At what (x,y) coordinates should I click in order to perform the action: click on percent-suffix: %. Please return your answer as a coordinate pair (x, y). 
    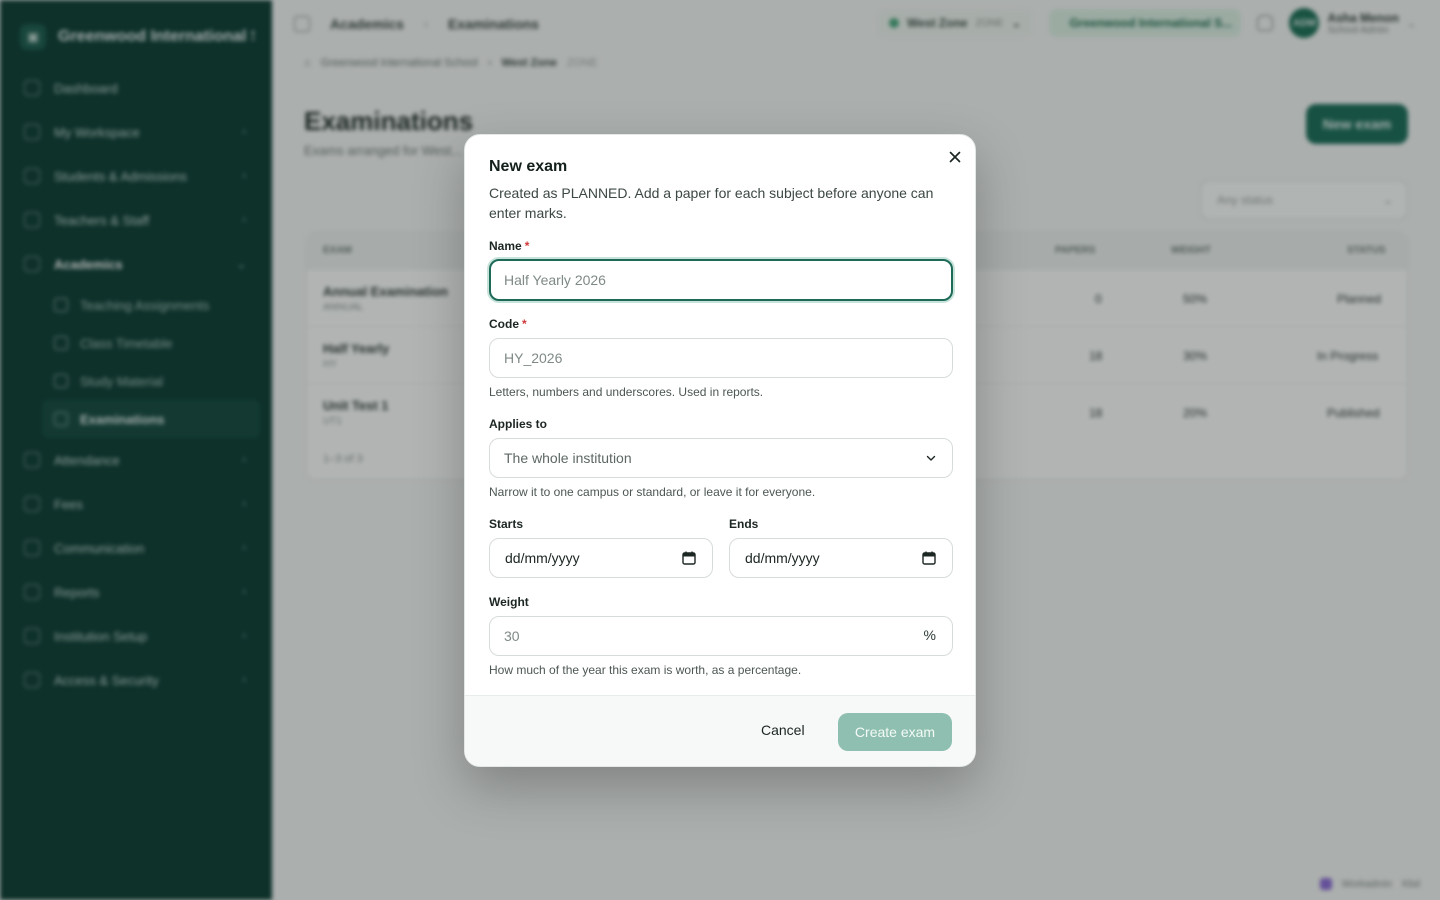
    Looking at the image, I should click on (929, 635).